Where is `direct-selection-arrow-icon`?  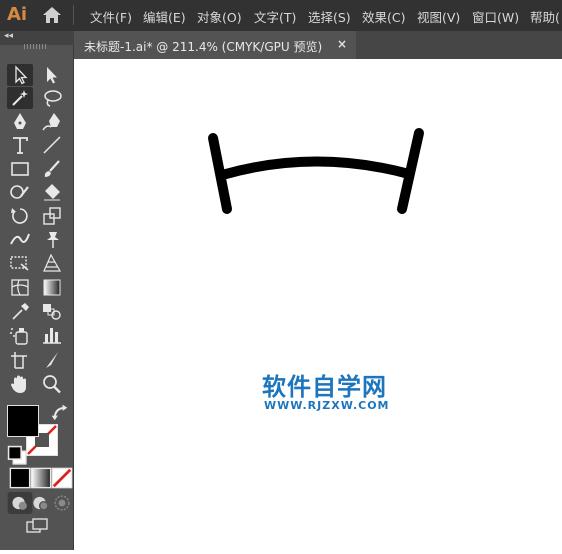
direct-selection-arrow-icon is located at coordinates (52, 75).